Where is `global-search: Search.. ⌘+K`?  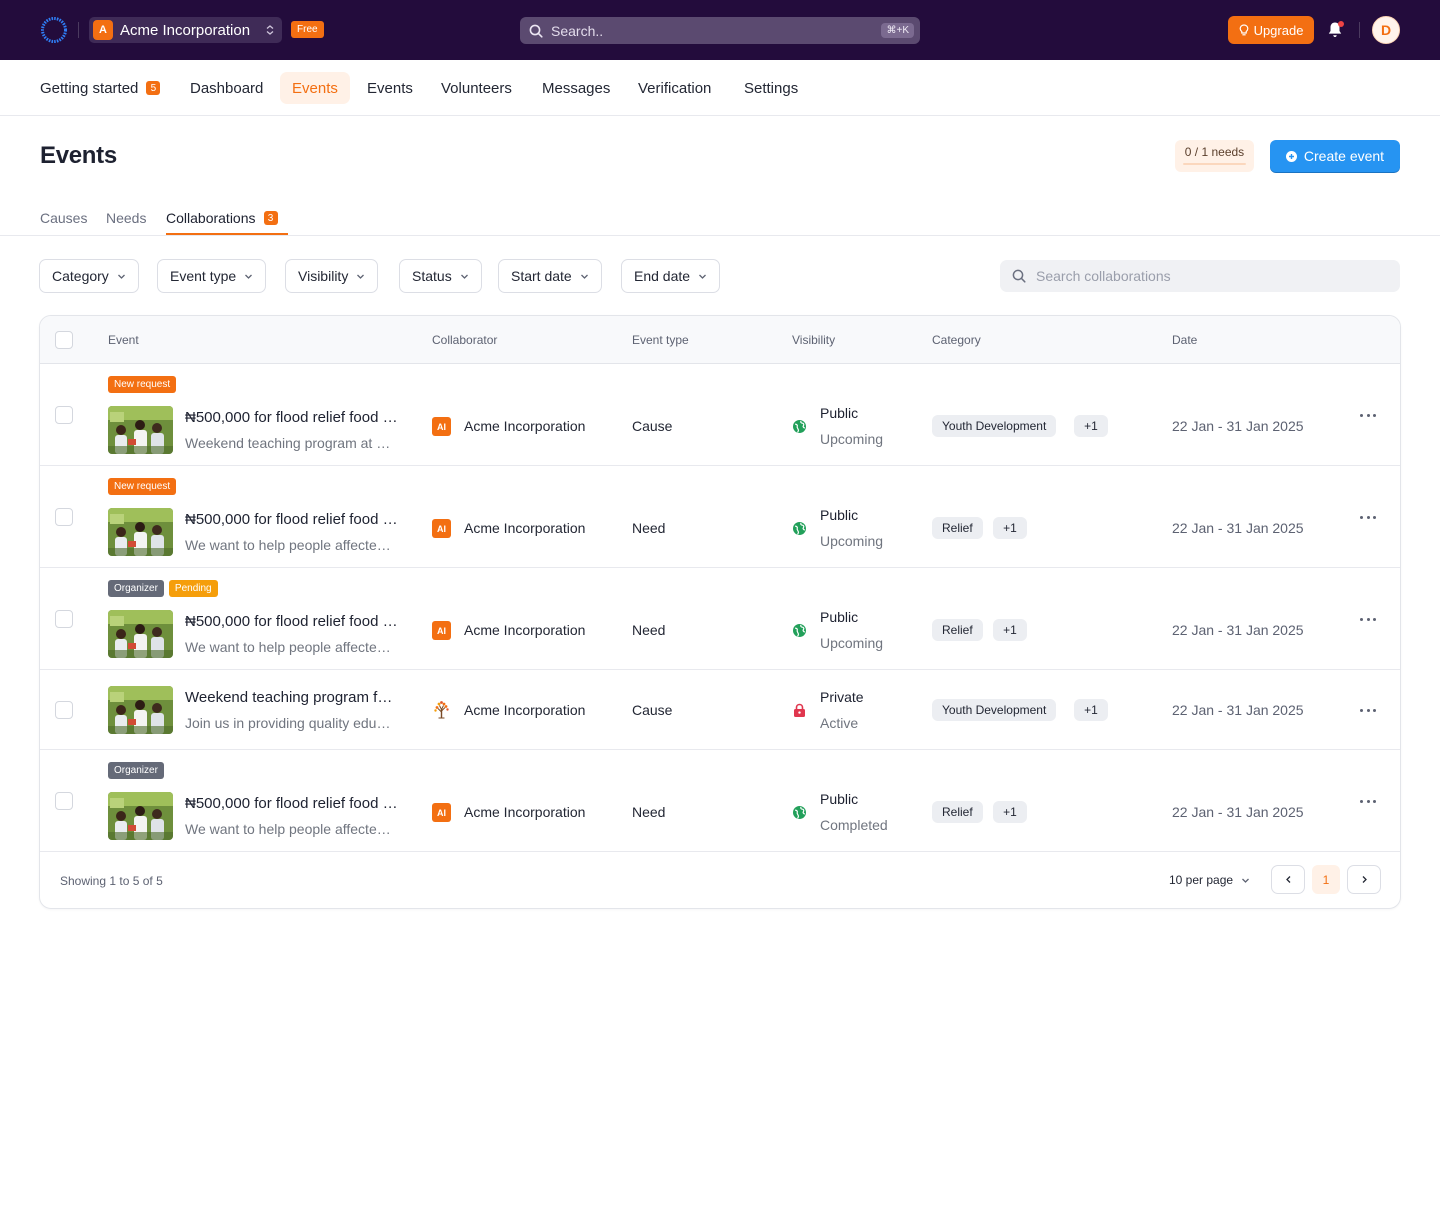
global-search: Search.. ⌘+K is located at coordinates (720, 30).